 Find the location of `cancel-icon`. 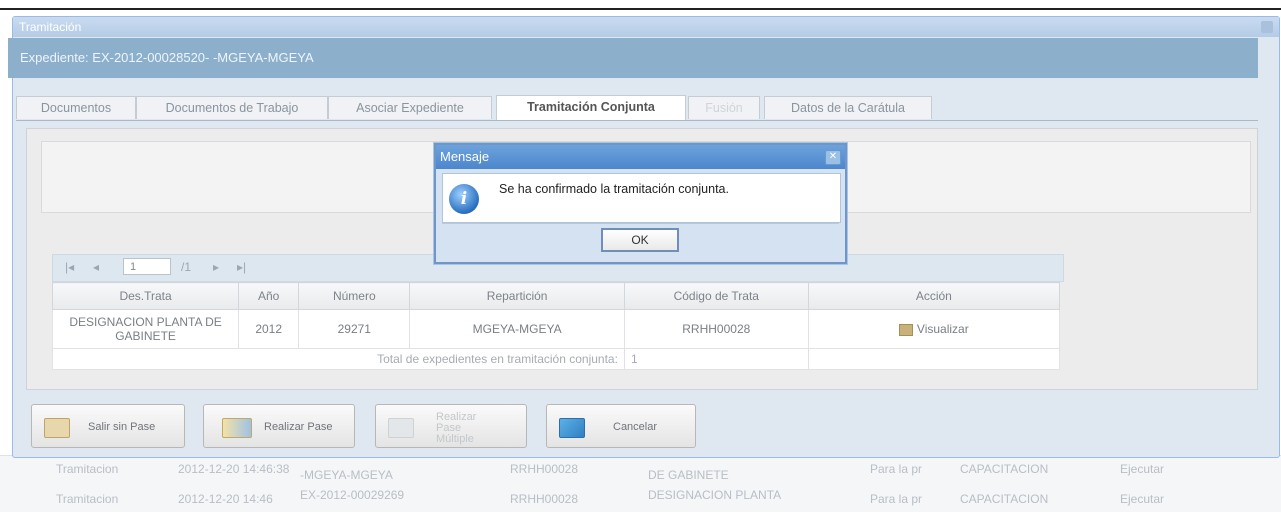

cancel-icon is located at coordinates (572, 428).